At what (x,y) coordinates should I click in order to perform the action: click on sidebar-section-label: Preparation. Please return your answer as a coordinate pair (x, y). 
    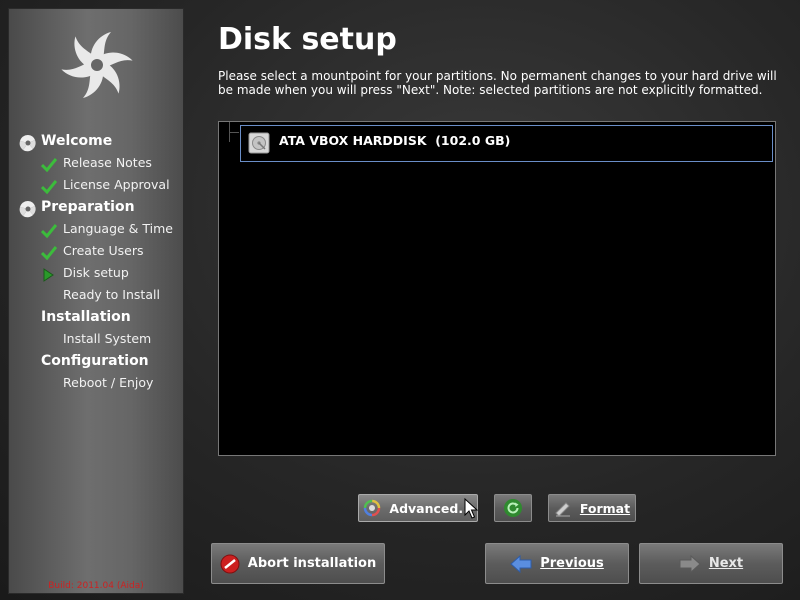
    Looking at the image, I should click on (88, 207).